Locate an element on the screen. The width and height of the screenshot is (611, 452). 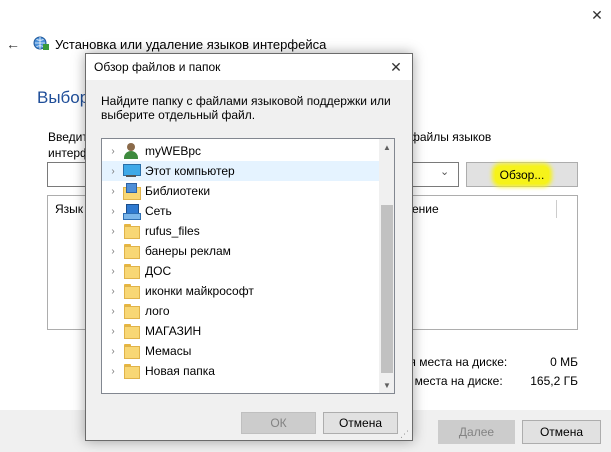
scroll-down-arrow-icon: ▼ is located at coordinates (386, 385).